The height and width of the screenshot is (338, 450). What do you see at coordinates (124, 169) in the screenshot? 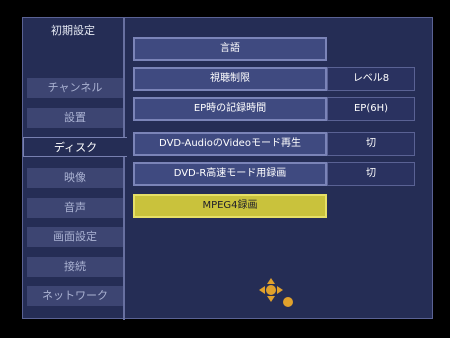
I see `sidebar-divider` at bounding box center [124, 169].